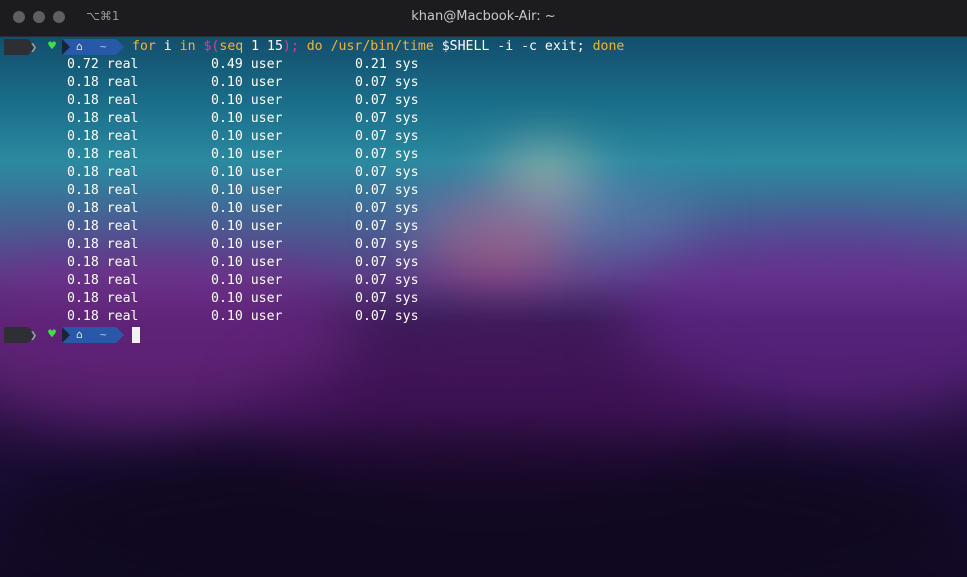  Describe the element at coordinates (103, 64) in the screenshot. I see `output-real: 0.72 real` at that location.